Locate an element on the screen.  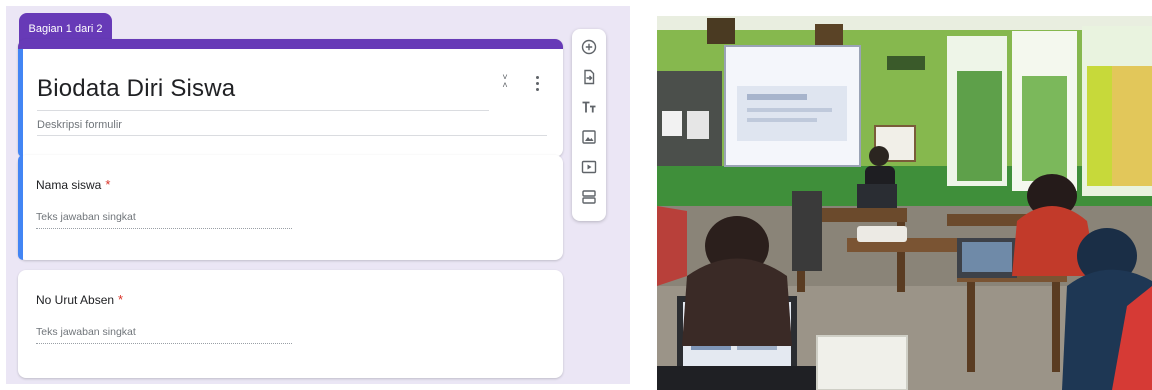
title-underline is located at coordinates (263, 110).